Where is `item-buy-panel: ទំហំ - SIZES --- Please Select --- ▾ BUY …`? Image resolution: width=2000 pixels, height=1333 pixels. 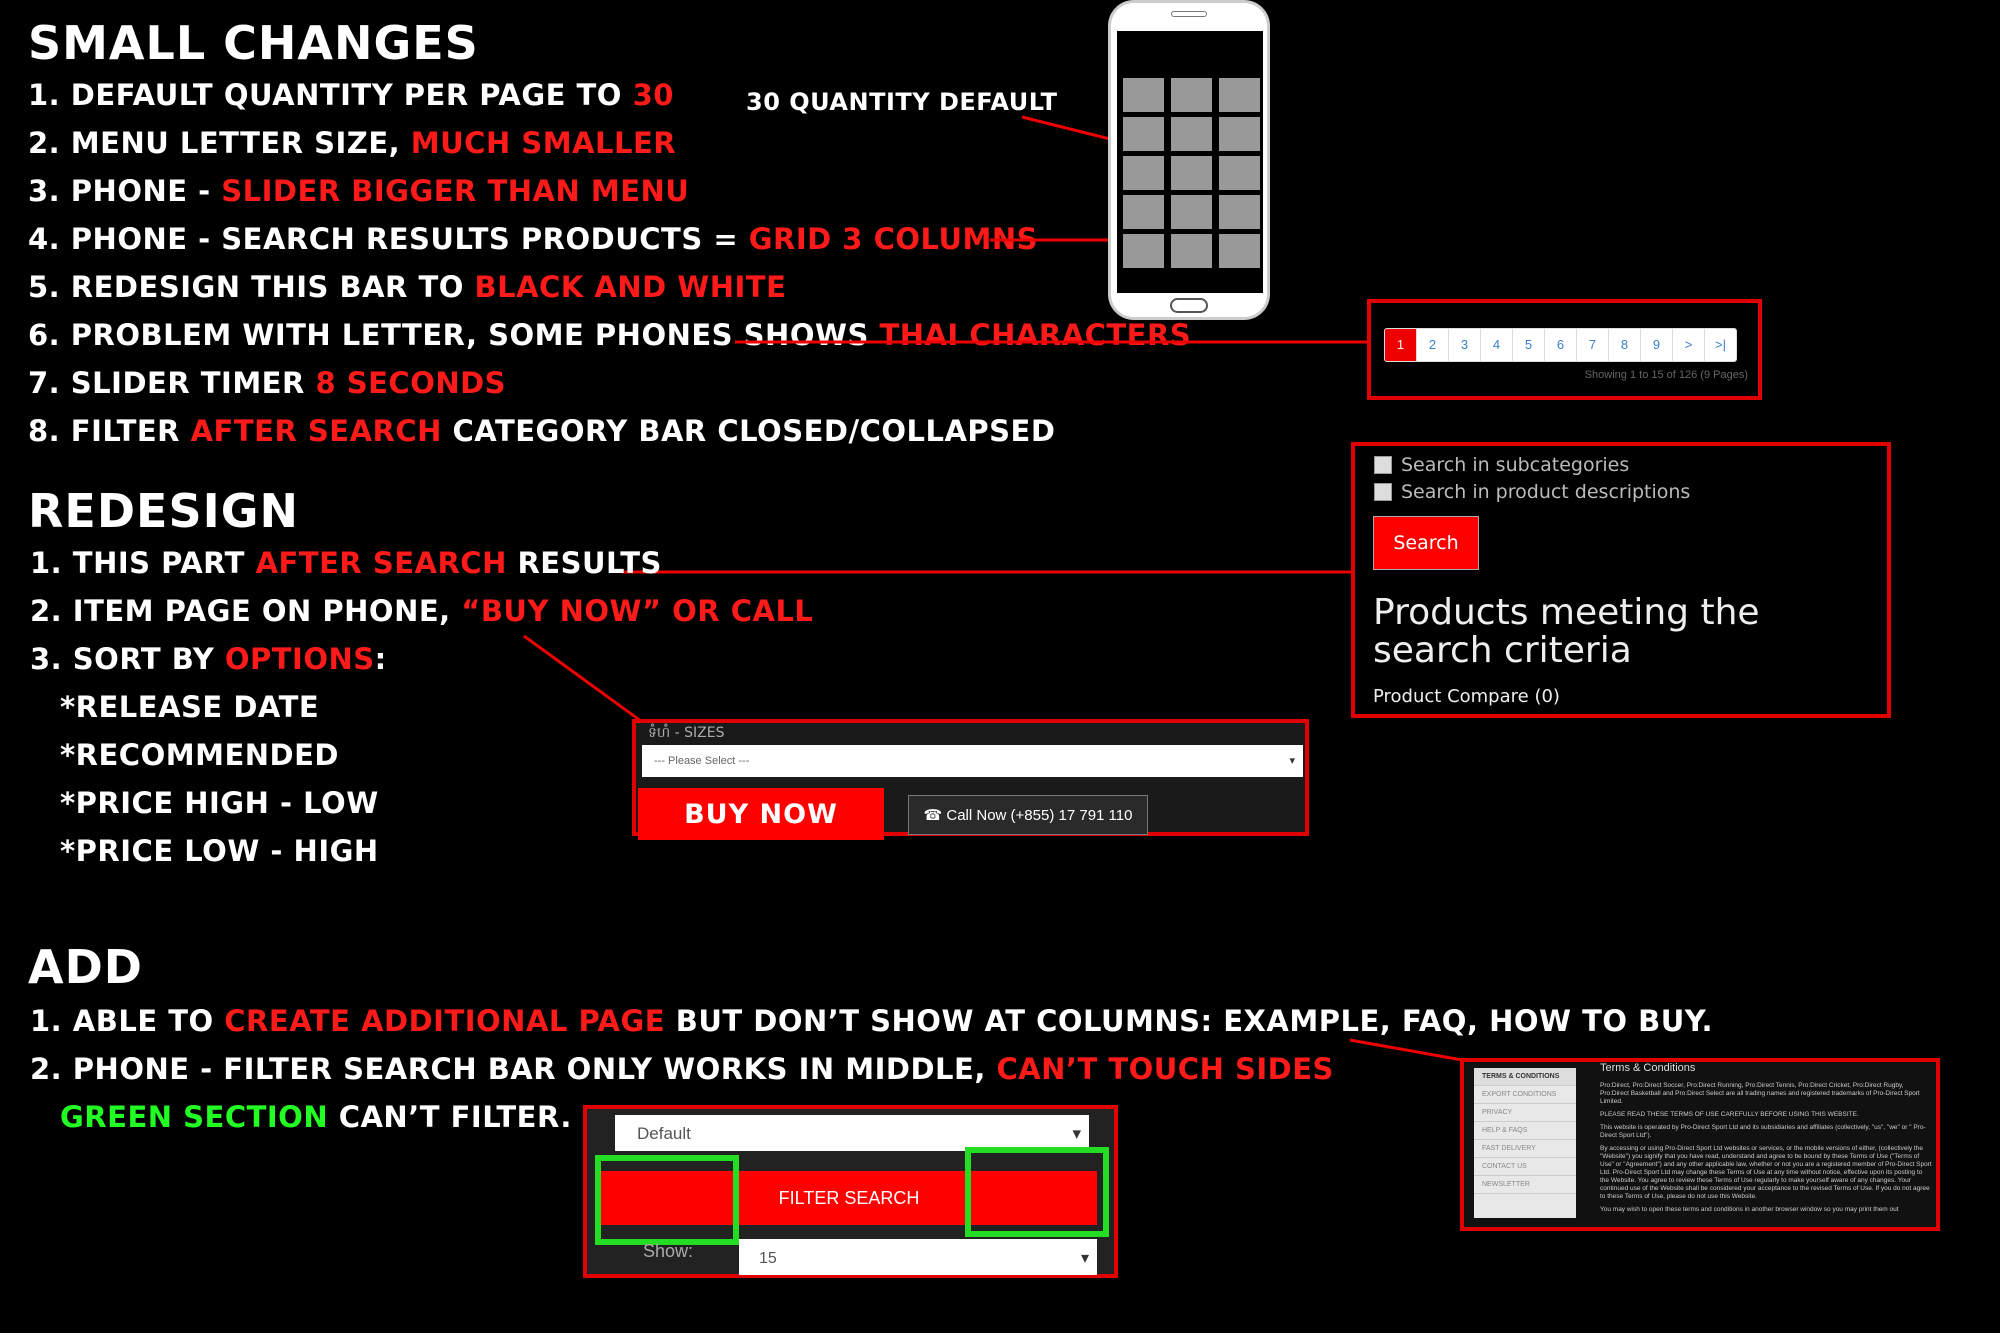 item-buy-panel: ទំហំ - SIZES --- Please Select --- ▾ BUY … is located at coordinates (970, 779).